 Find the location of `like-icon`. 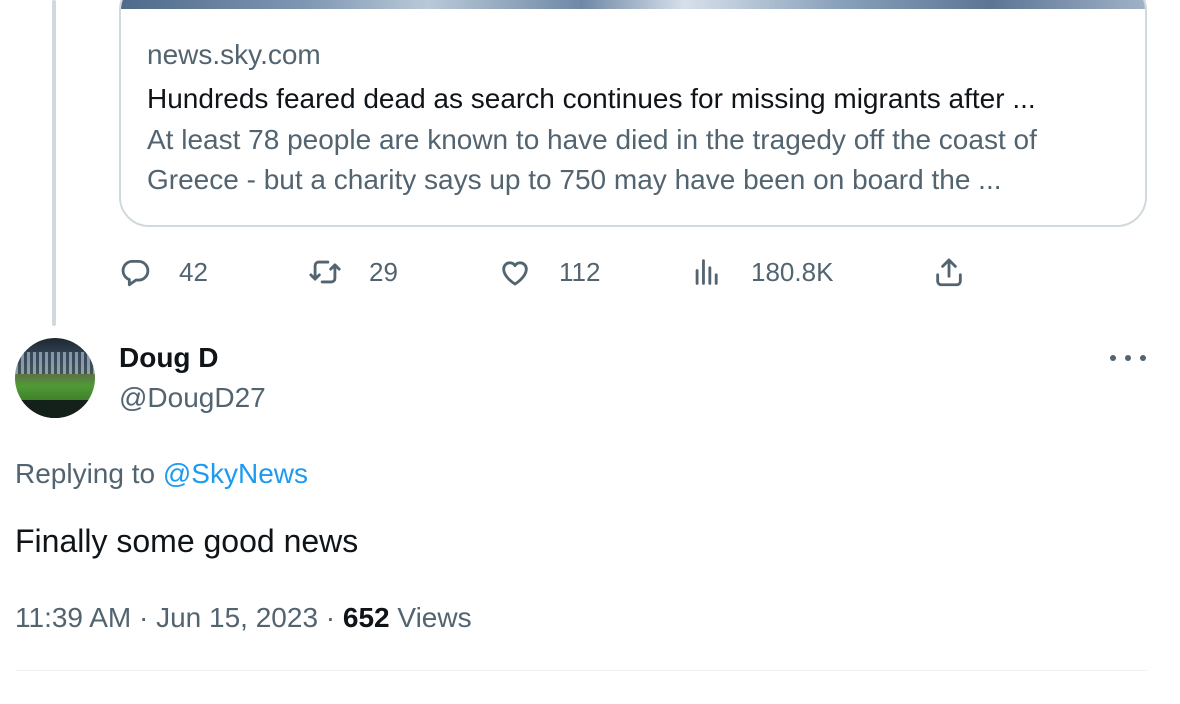

like-icon is located at coordinates (515, 273).